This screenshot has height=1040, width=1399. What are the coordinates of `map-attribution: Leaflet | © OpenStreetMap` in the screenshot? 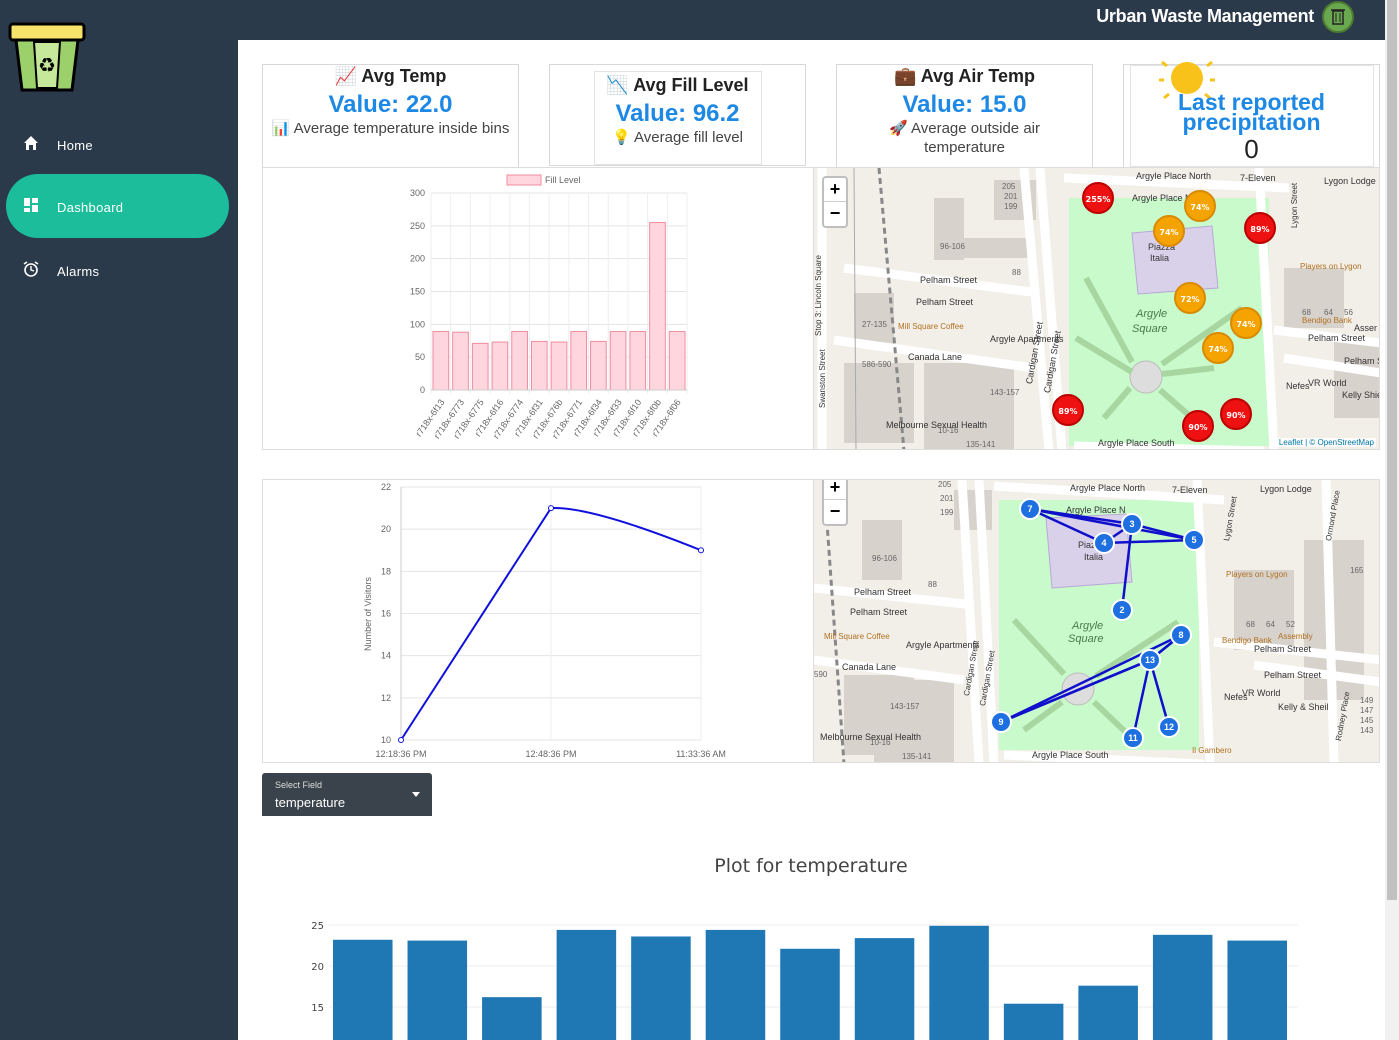 It's located at (1326, 442).